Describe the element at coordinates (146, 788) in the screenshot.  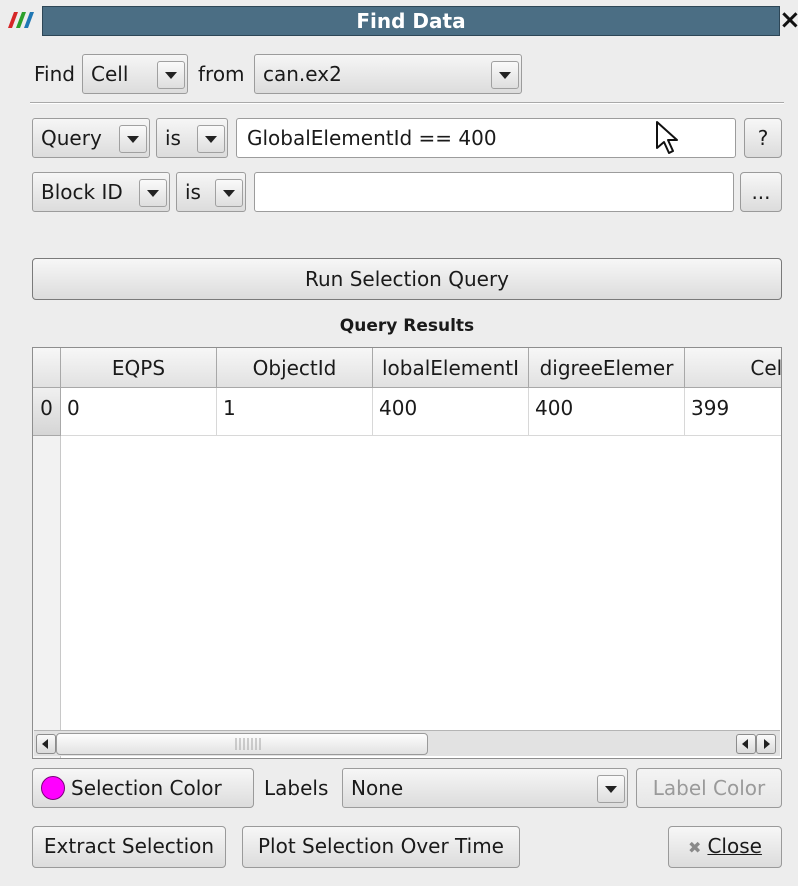
I see `selection-color-label: Selection Color` at that location.